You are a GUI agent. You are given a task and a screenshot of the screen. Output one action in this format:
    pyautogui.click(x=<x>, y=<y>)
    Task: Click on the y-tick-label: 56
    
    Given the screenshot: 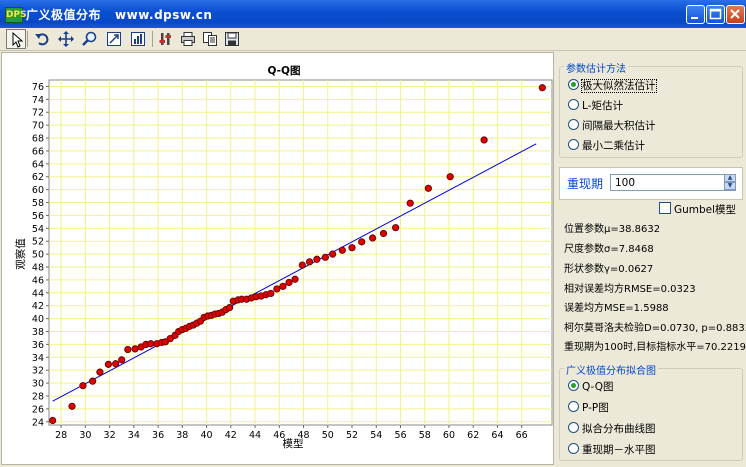 What is the action you would take?
    pyautogui.click(x=38, y=216)
    